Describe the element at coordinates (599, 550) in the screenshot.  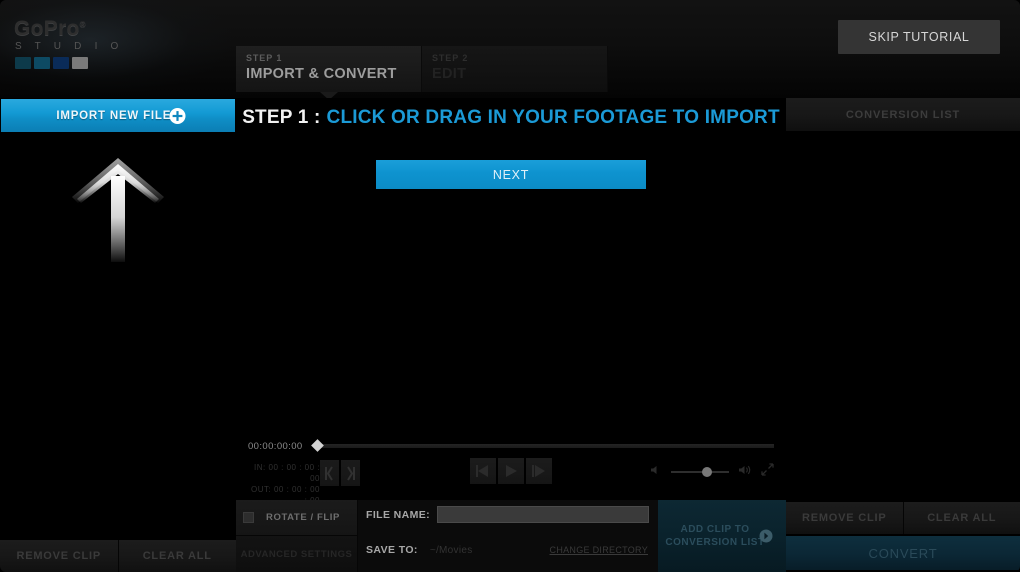
I see `change-directory-link: CHANGE DIRECTORY` at that location.